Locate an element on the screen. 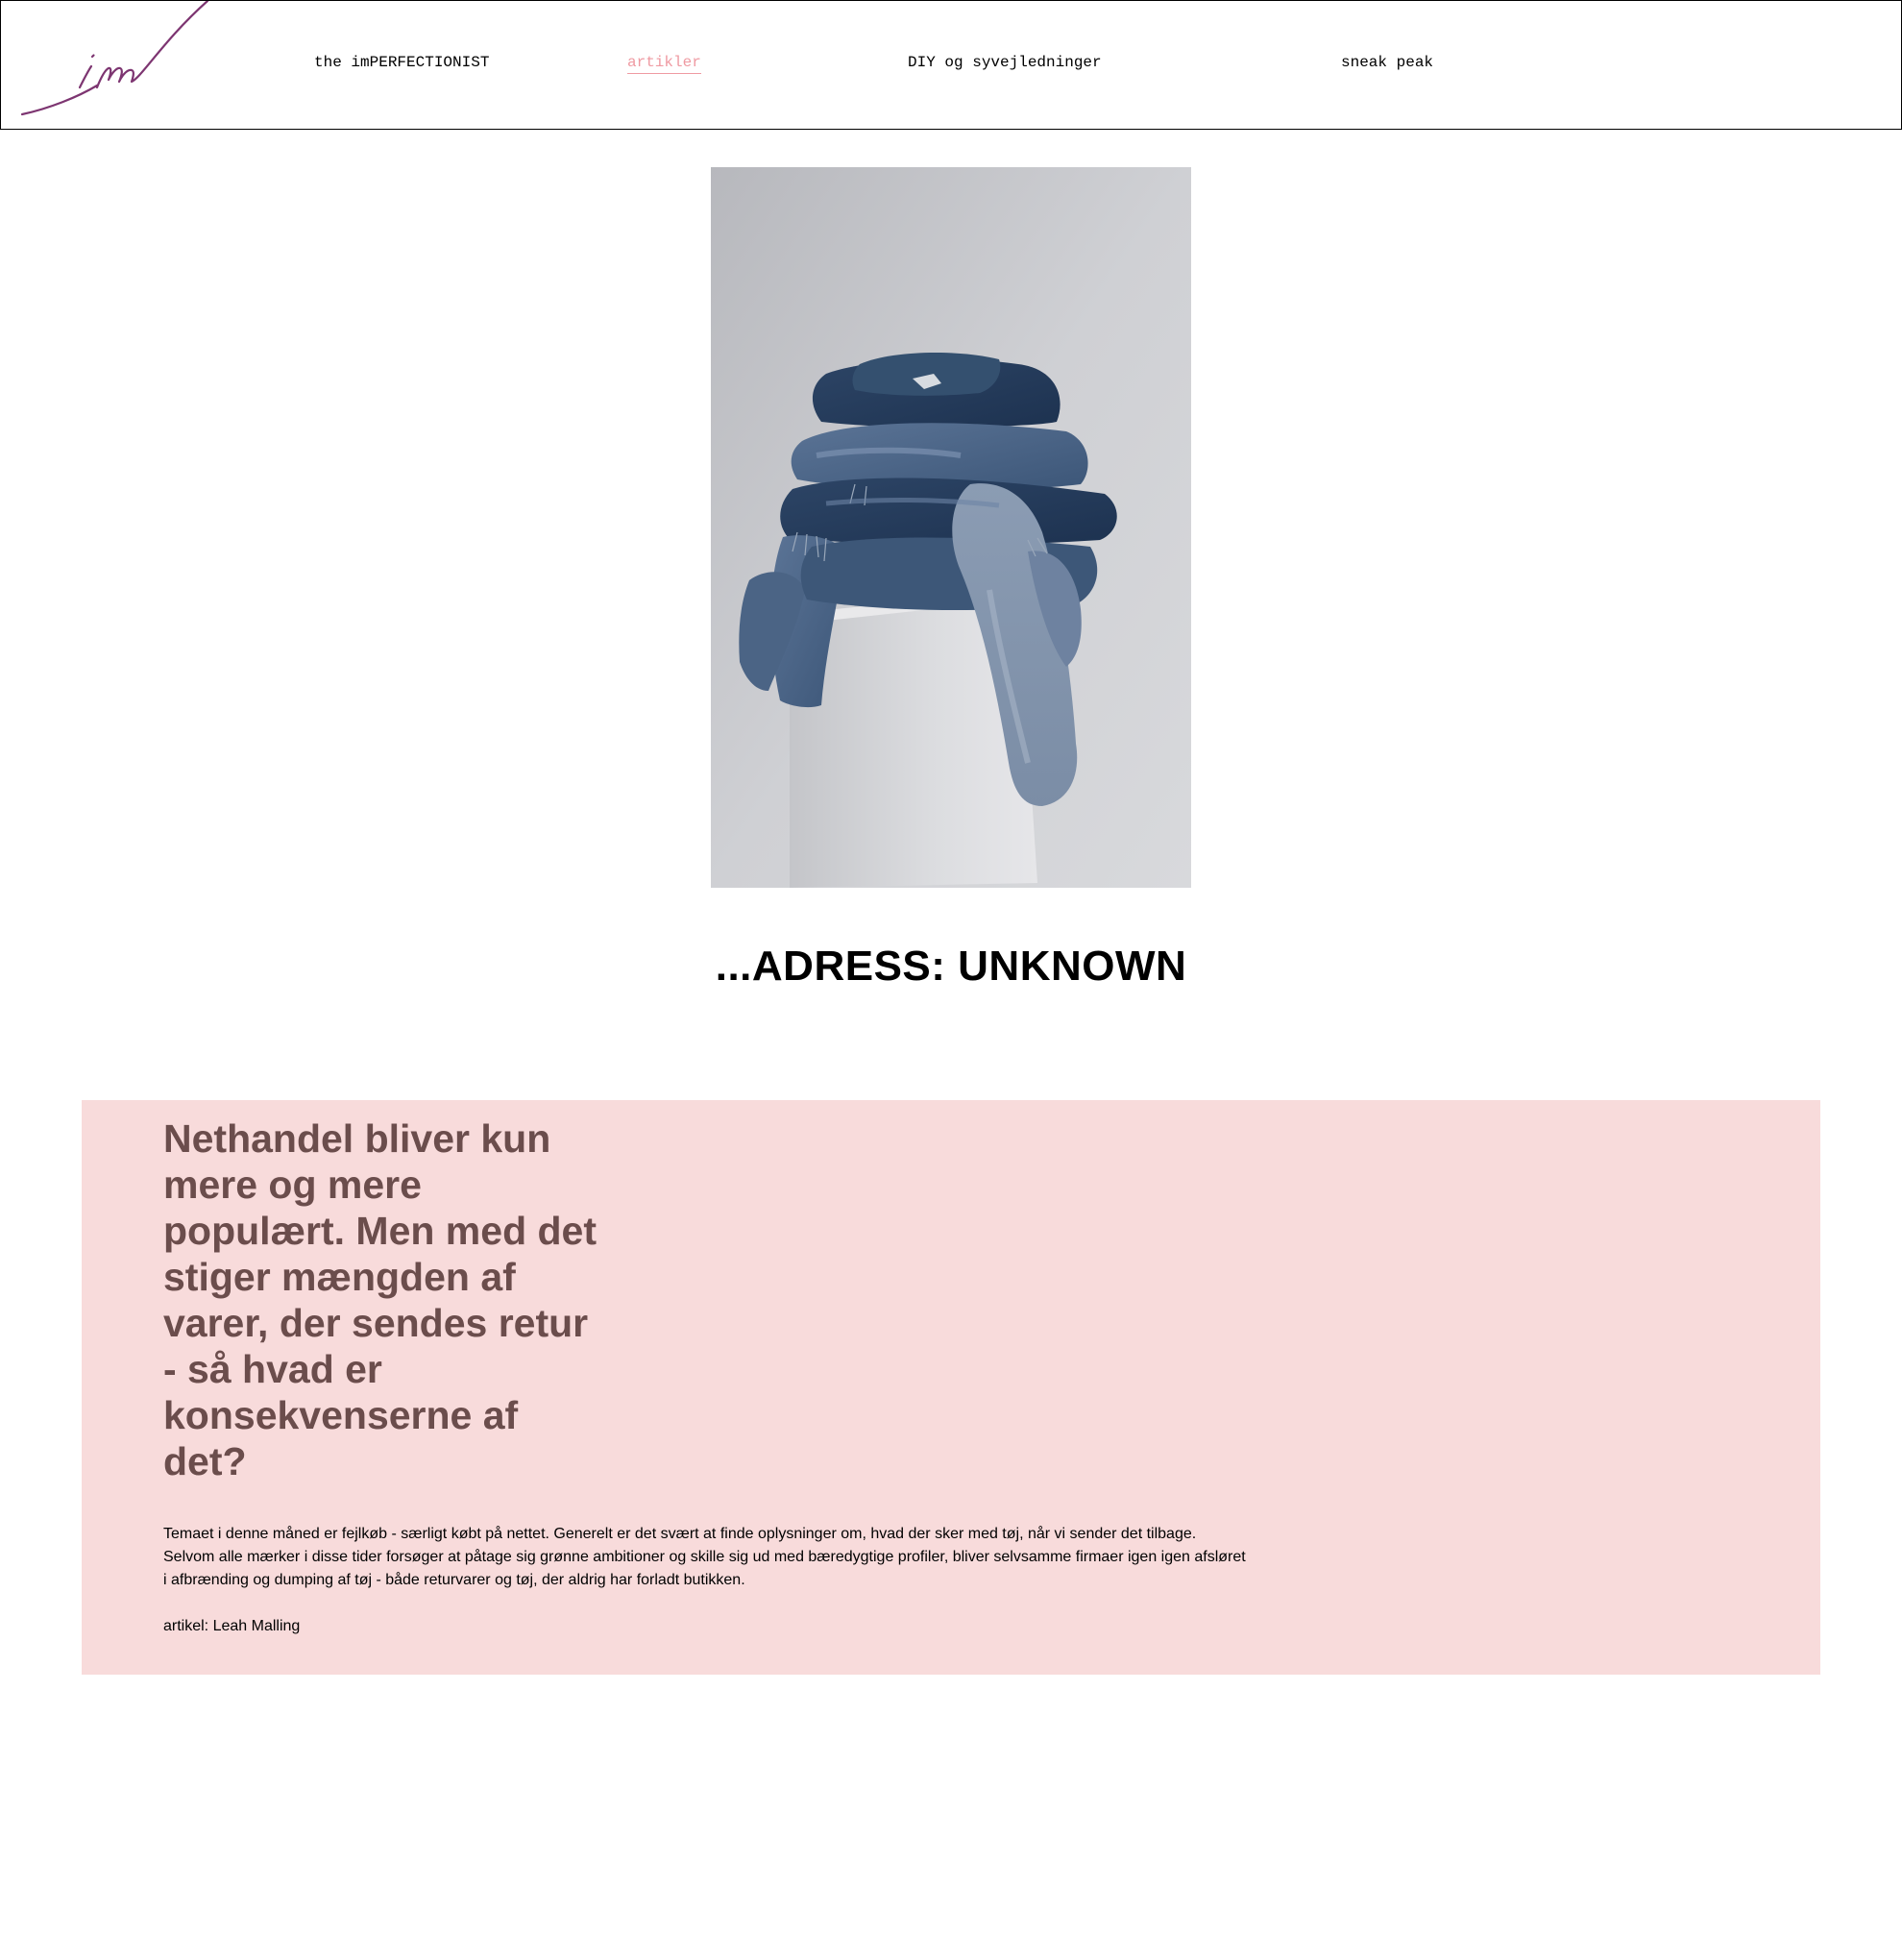 This screenshot has width=1902, height=1960. hero-image is located at coordinates (951, 527).